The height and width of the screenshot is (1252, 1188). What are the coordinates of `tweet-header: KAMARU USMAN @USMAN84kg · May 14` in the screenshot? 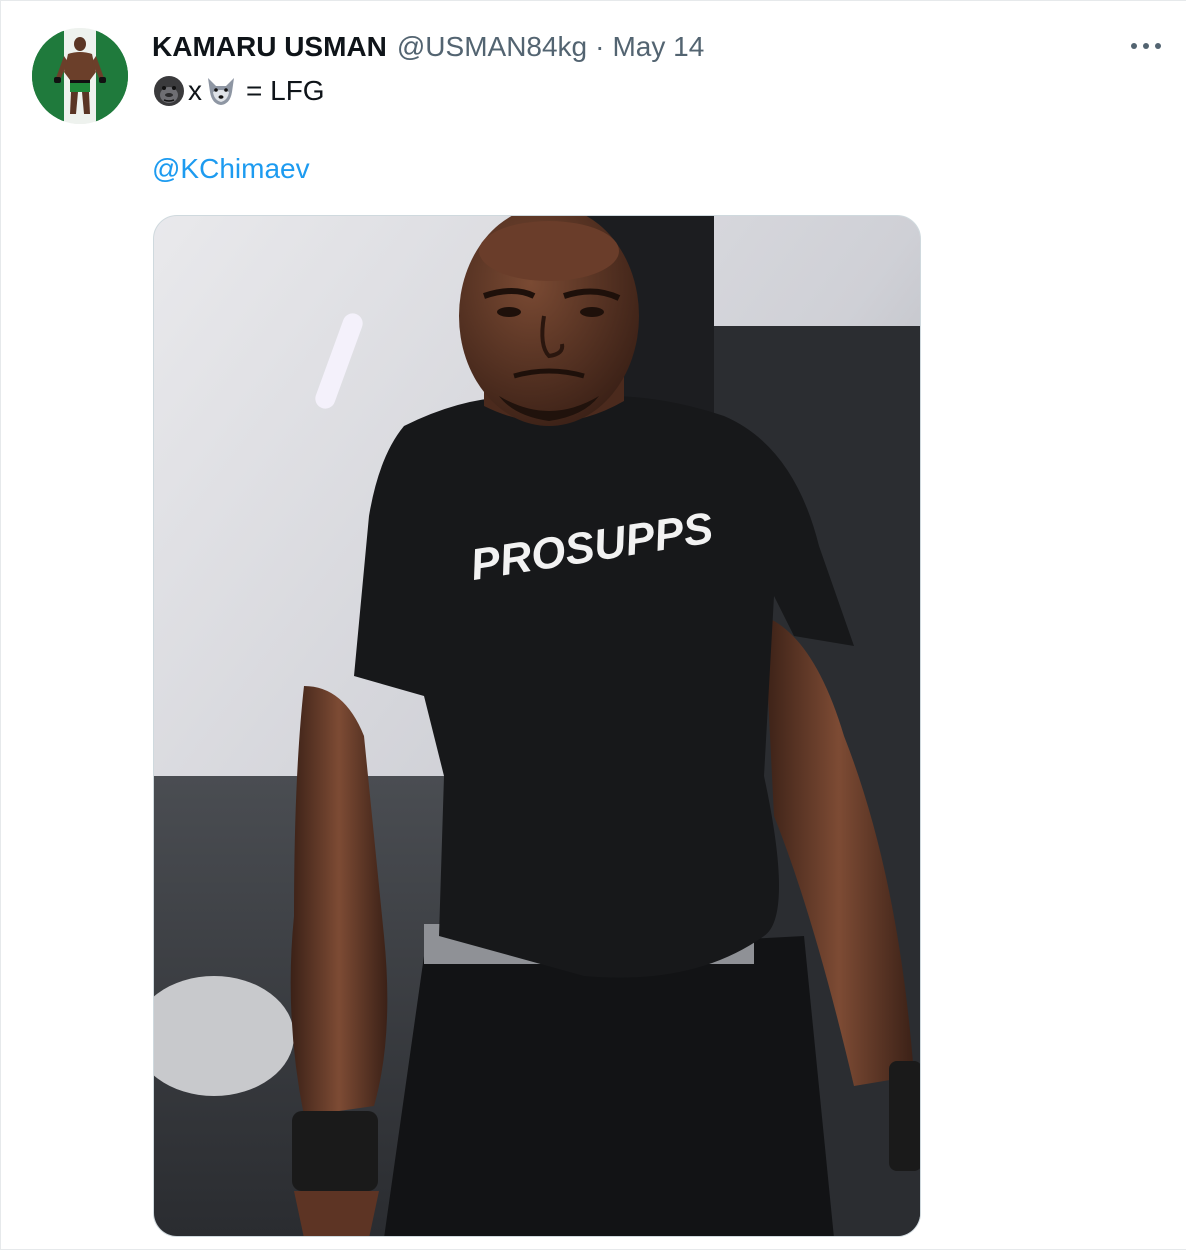 It's located at (428, 47).